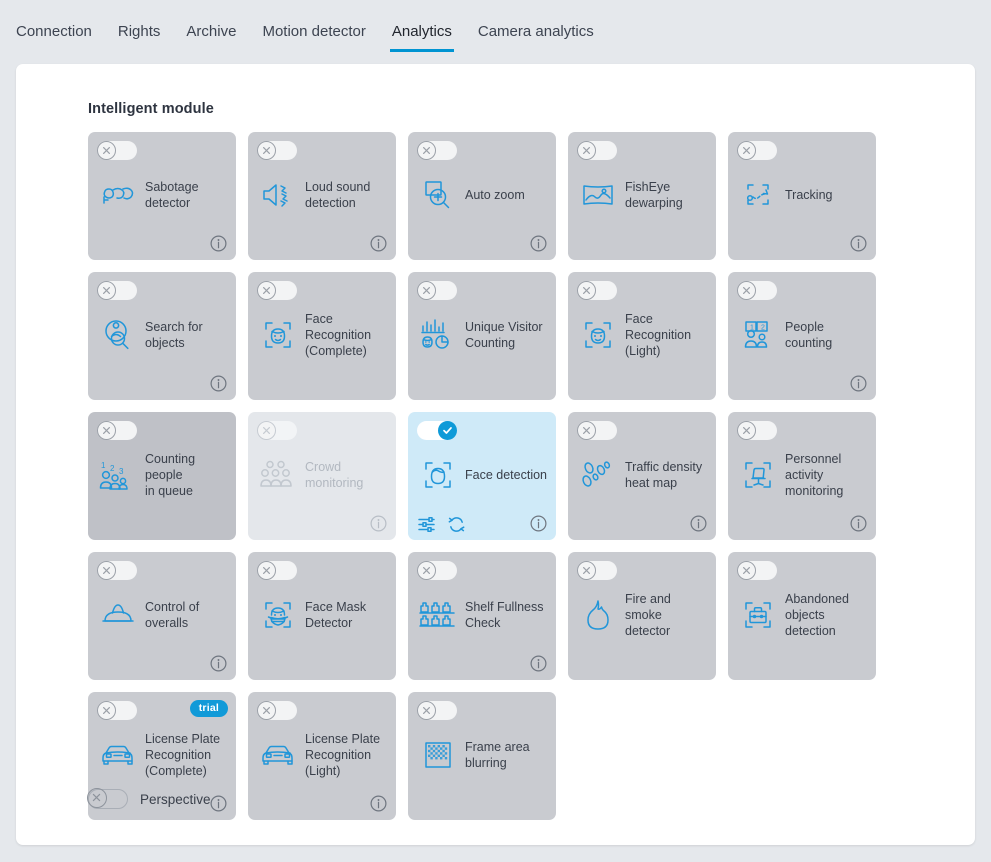 This screenshot has height=862, width=991. I want to click on module-card-face-recognition-light: Face Recognition (Light), so click(642, 336).